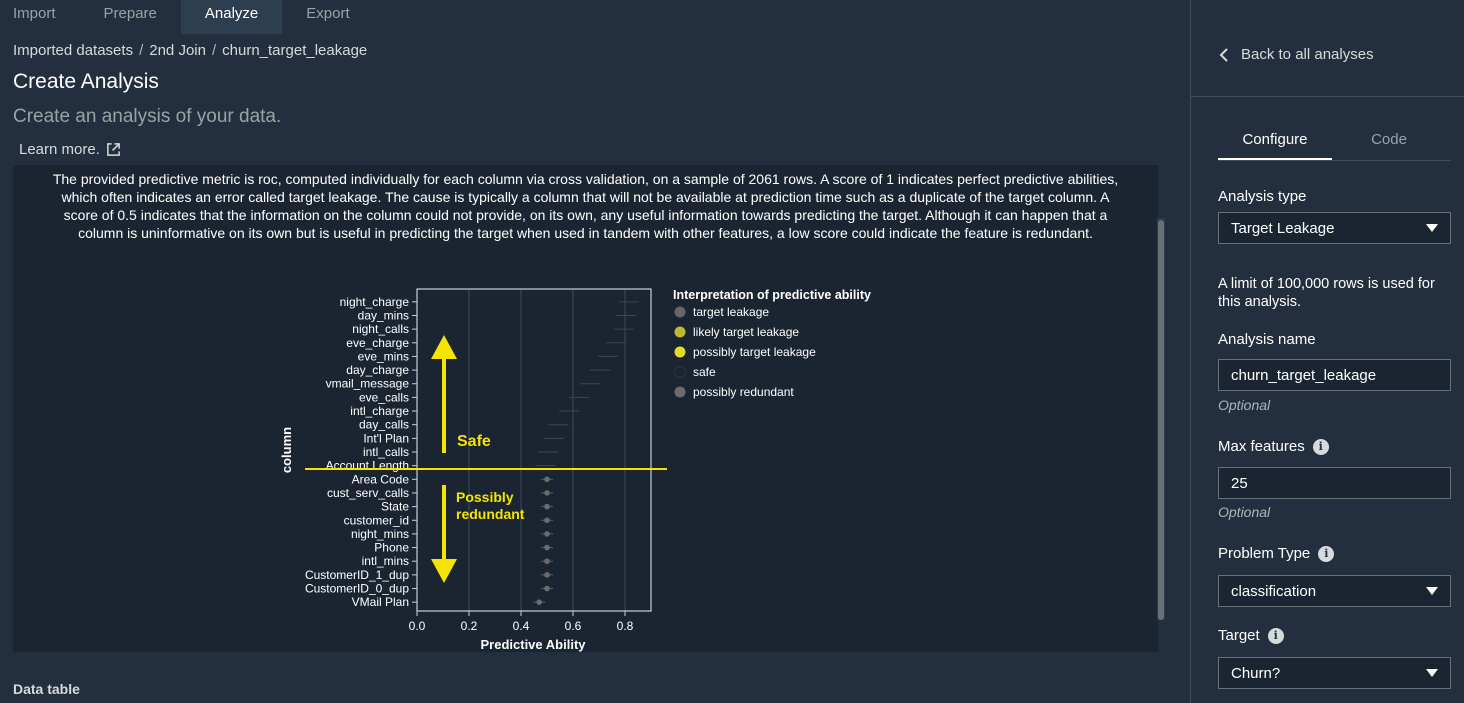 Image resolution: width=1464 pixels, height=703 pixels. I want to click on y-tick-label: intl_mins, so click(385, 561).